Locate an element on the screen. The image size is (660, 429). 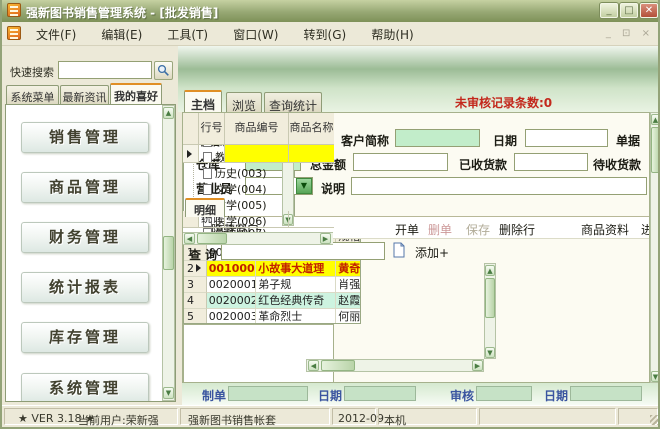
toolbar is located at coordinates (418, 88).